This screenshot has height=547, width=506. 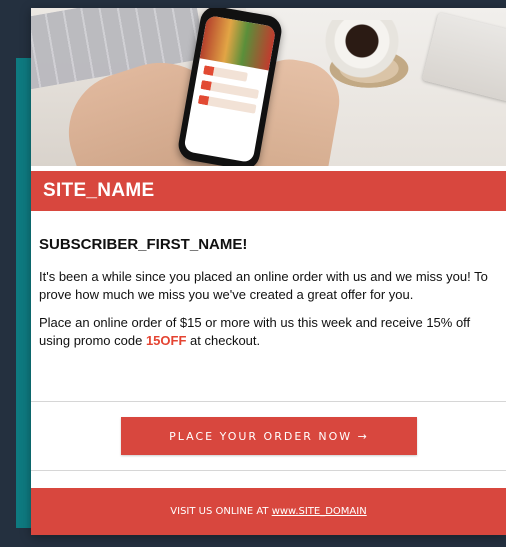 I want to click on footer-bar: VISIT US ONLINE AT www.SITE_DOMAIN, so click(x=268, y=511).